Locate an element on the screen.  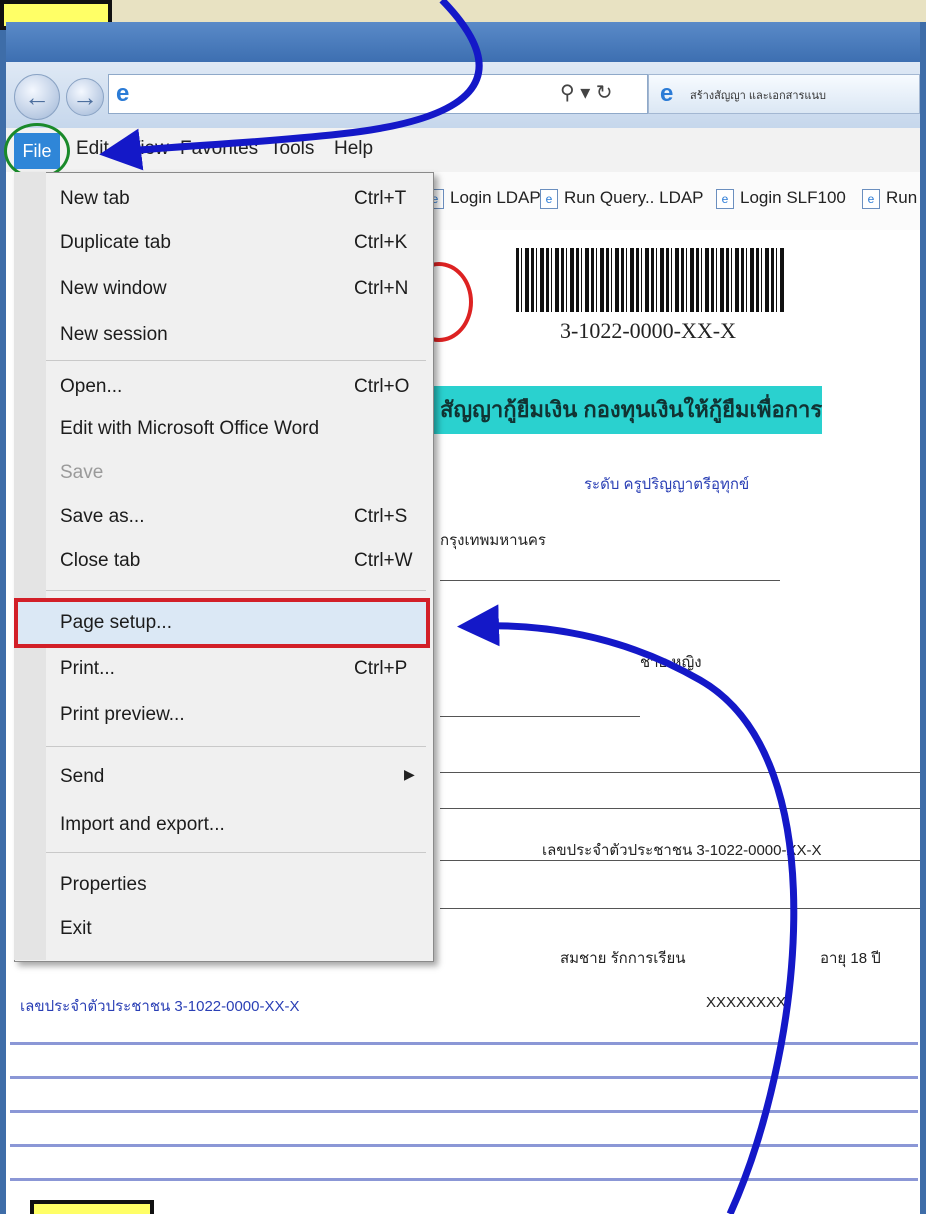
step-callout-box is located at coordinates (92, 1207).